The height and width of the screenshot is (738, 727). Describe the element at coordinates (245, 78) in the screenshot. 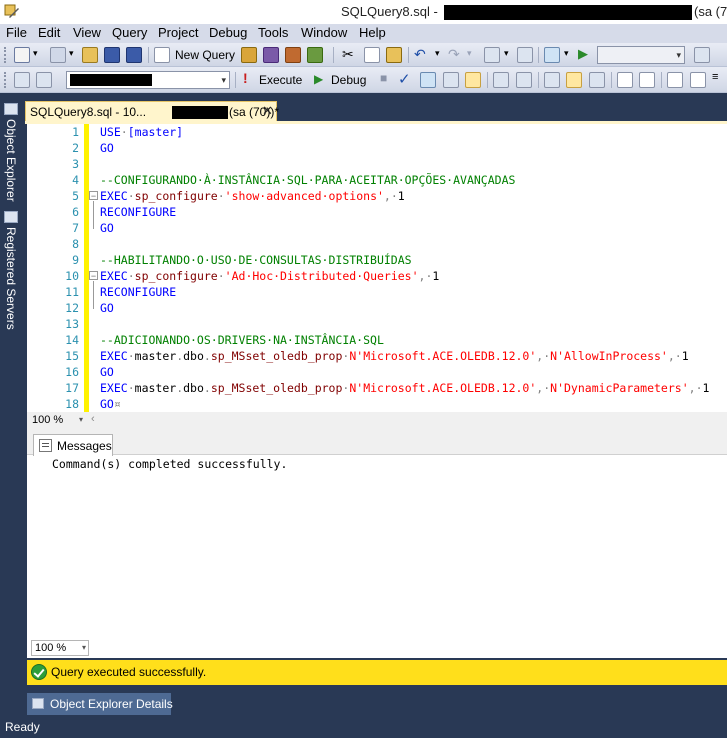

I see `execute-icon: !` at that location.